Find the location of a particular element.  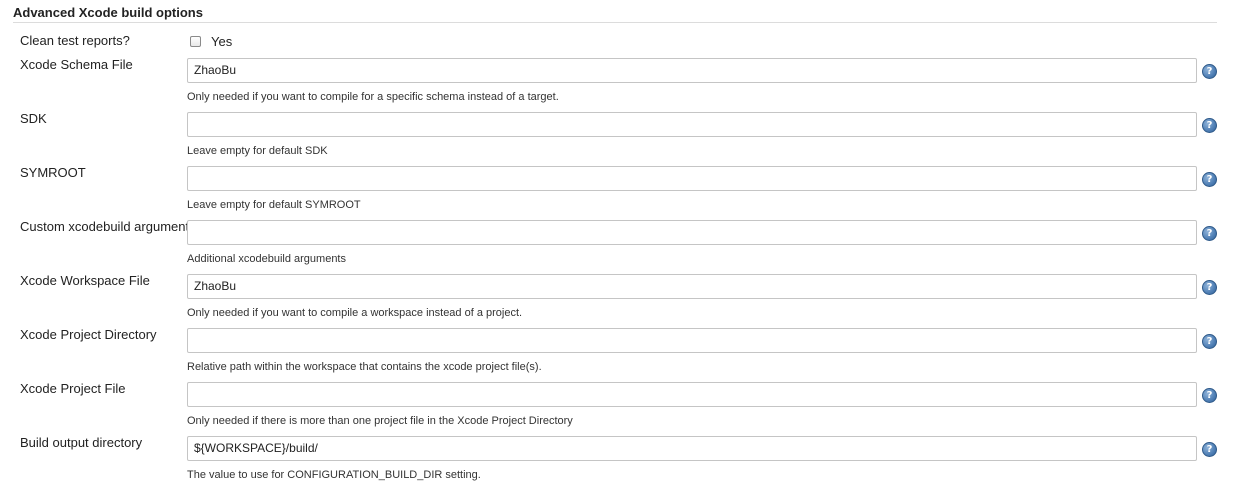

sdk-help-text: Leave empty for default SDK is located at coordinates (257, 151).